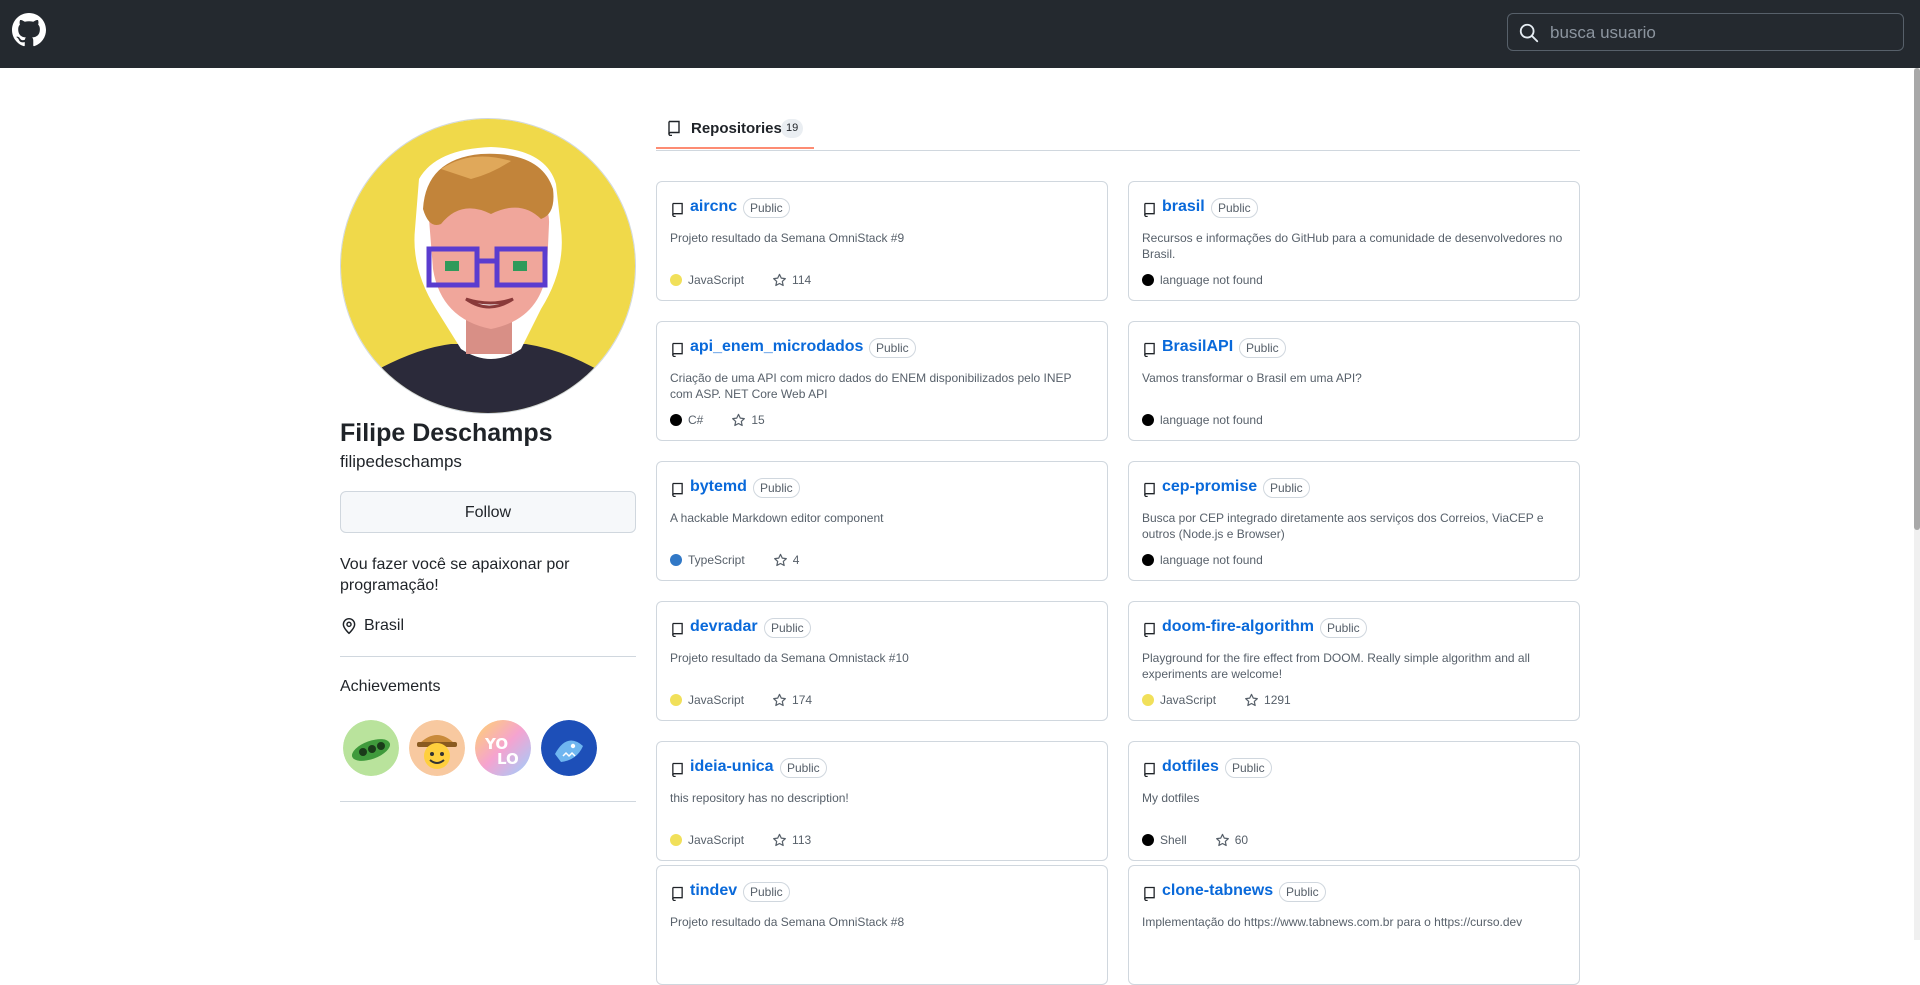 This screenshot has height=985, width=1920. What do you see at coordinates (787, 922) in the screenshot?
I see `repo-description: Projeto resultado da Semana OmniStack #8` at bounding box center [787, 922].